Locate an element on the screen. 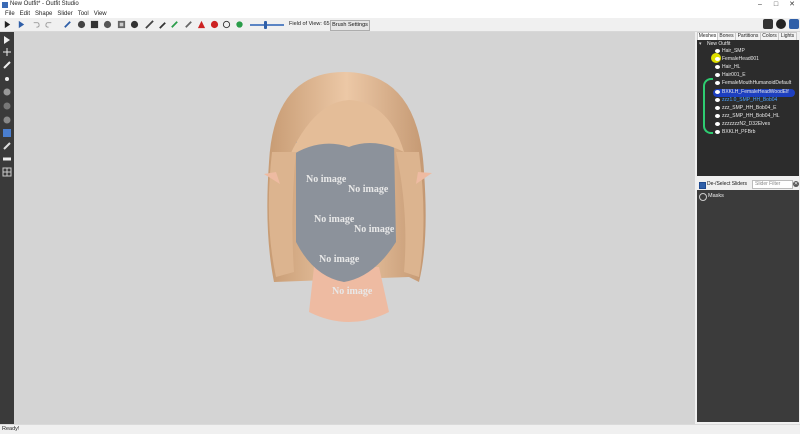 This screenshot has height=434, width=800. field-of-view-slider is located at coordinates (267, 25).